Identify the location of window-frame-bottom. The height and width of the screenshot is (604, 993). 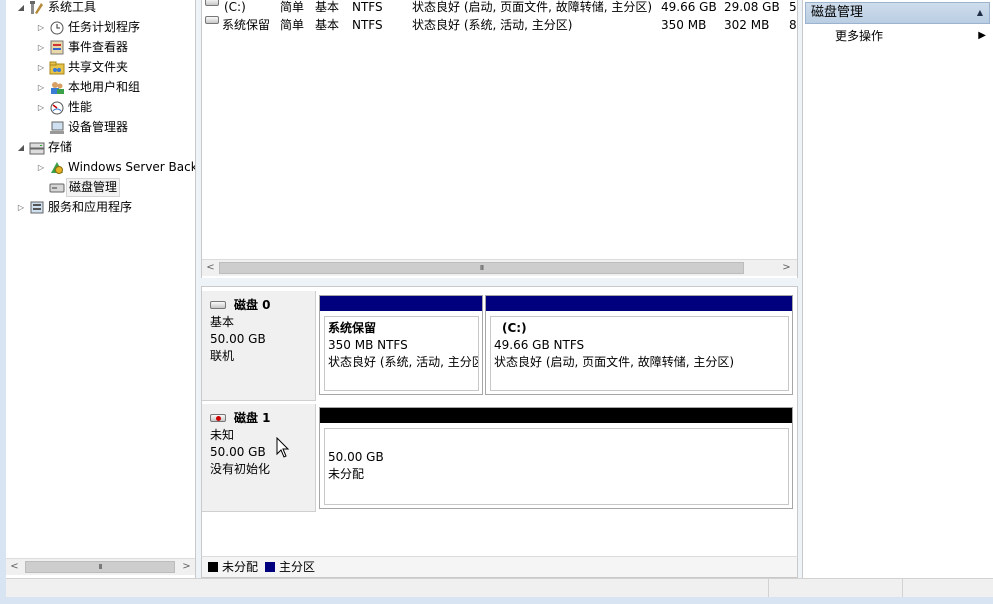
(496, 600).